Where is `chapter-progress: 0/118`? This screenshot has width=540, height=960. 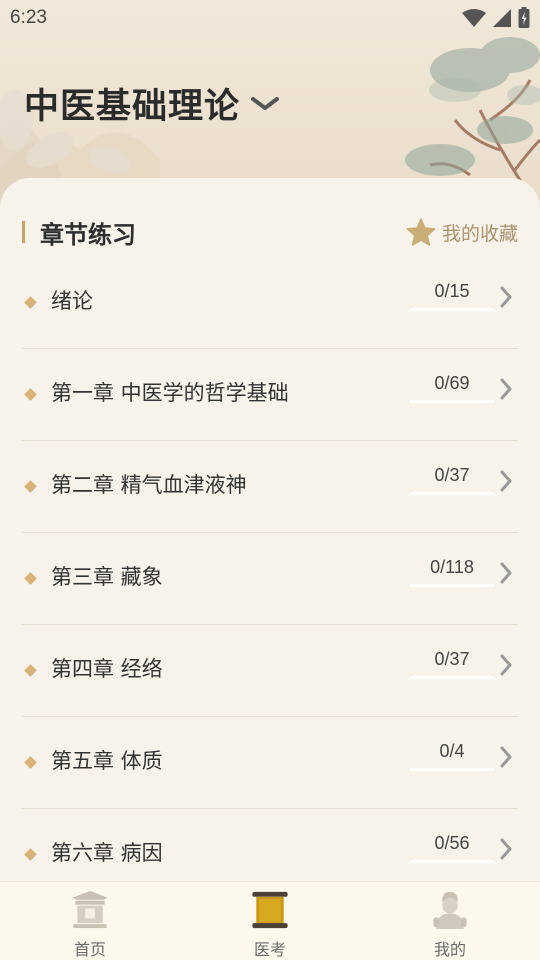 chapter-progress: 0/118 is located at coordinates (452, 572).